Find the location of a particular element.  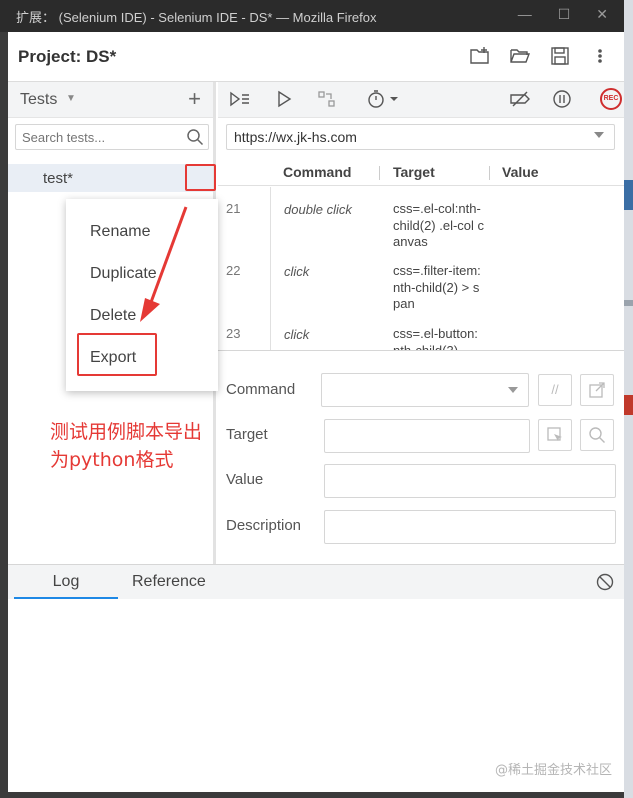

close-window-button: ✕ is located at coordinates (602, 14).